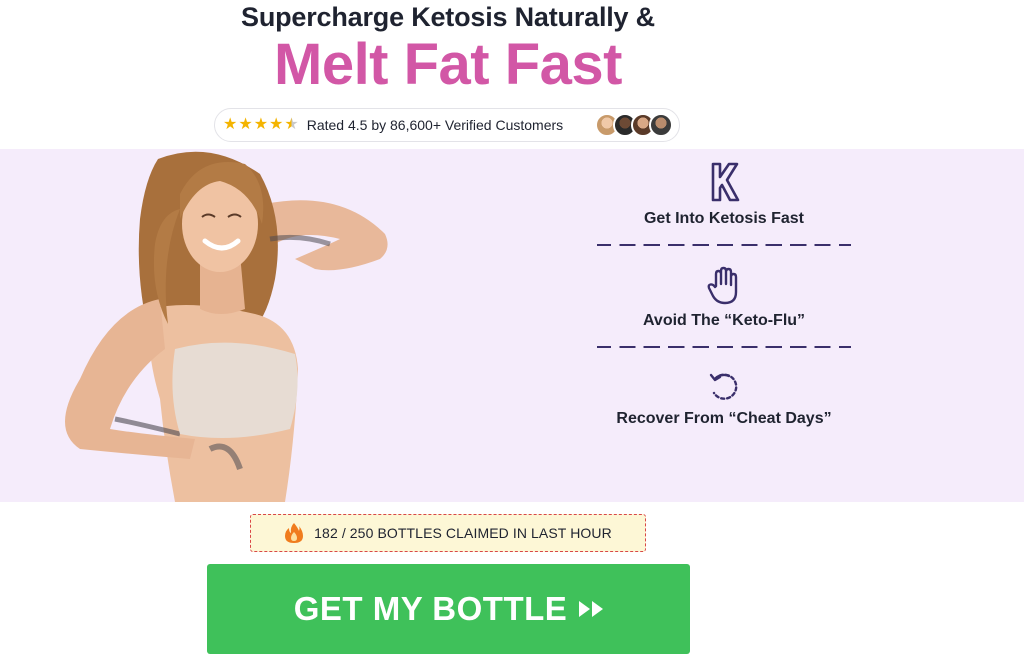 The width and height of the screenshot is (1024, 656). I want to click on benefit-item: Avoid The “Keto-Flu”, so click(724, 307).